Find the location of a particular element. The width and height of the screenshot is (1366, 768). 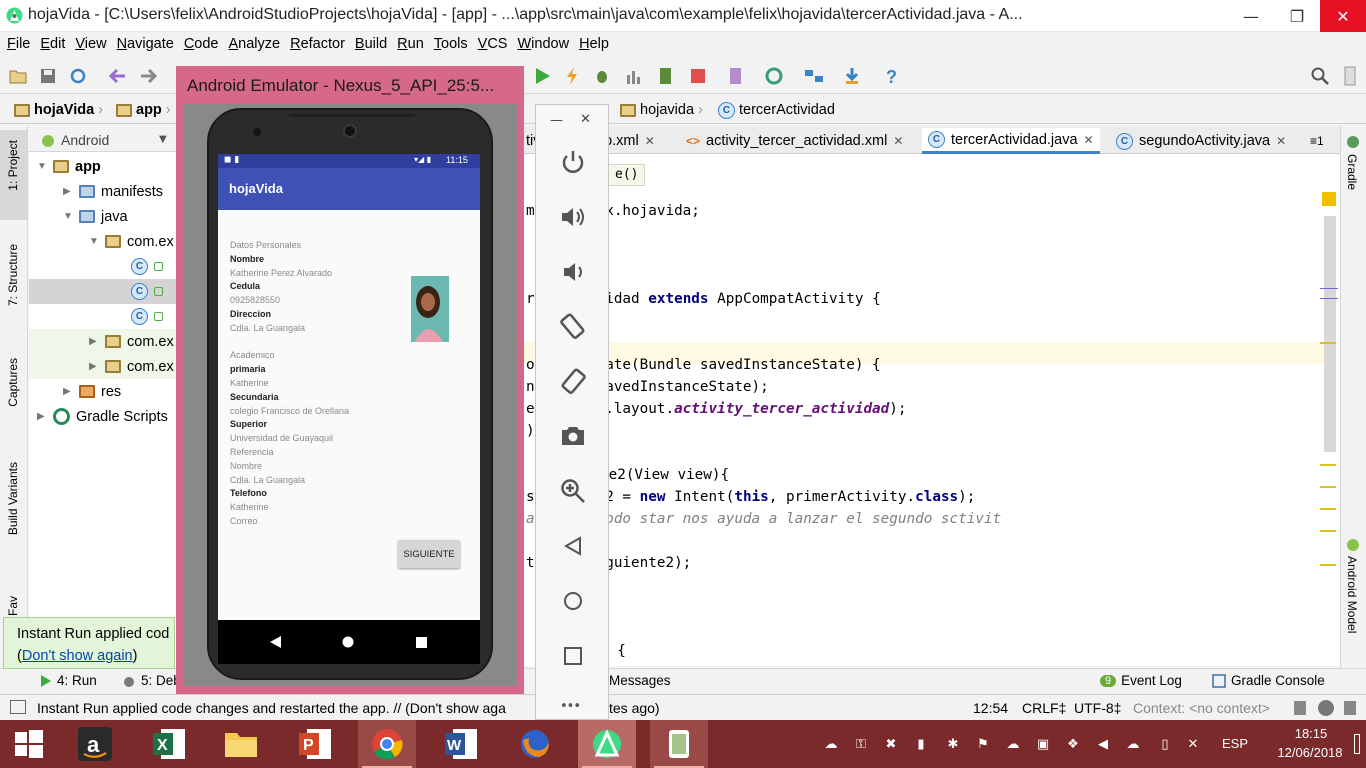

tool-gradle: Gradle is located at coordinates (1352, 172).